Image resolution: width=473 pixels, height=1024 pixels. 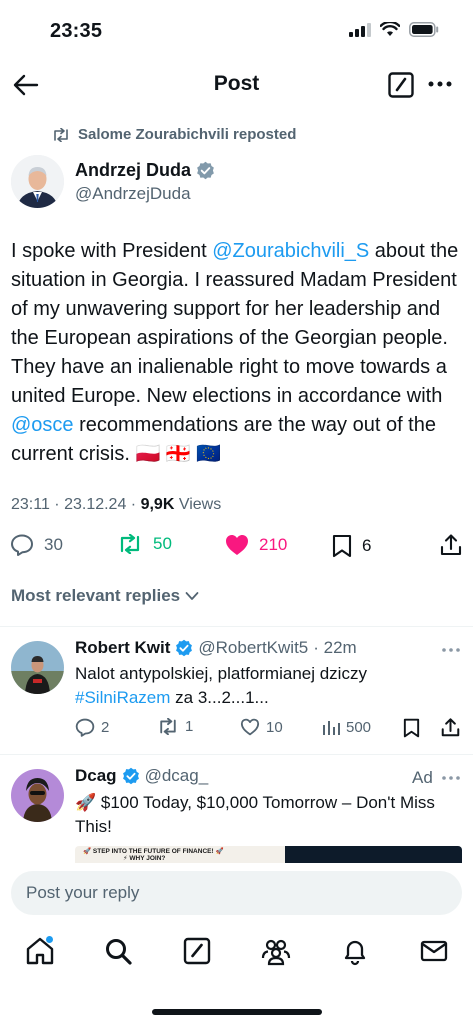 What do you see at coordinates (49, 939) in the screenshot?
I see `home-notification-dot` at bounding box center [49, 939].